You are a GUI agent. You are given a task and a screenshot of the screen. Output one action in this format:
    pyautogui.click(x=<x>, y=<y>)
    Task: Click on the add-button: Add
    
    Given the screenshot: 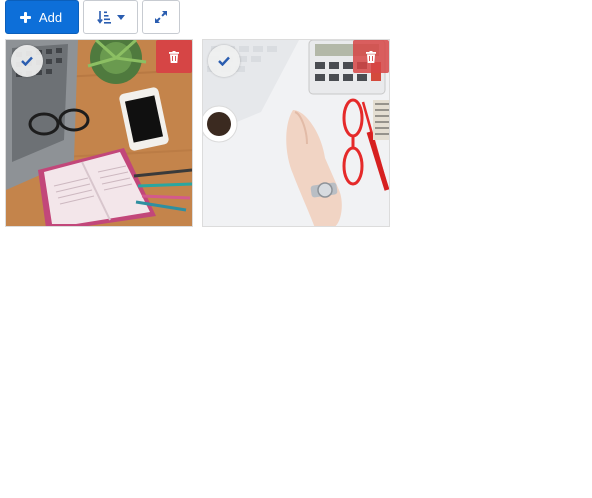 What is the action you would take?
    pyautogui.click(x=42, y=17)
    